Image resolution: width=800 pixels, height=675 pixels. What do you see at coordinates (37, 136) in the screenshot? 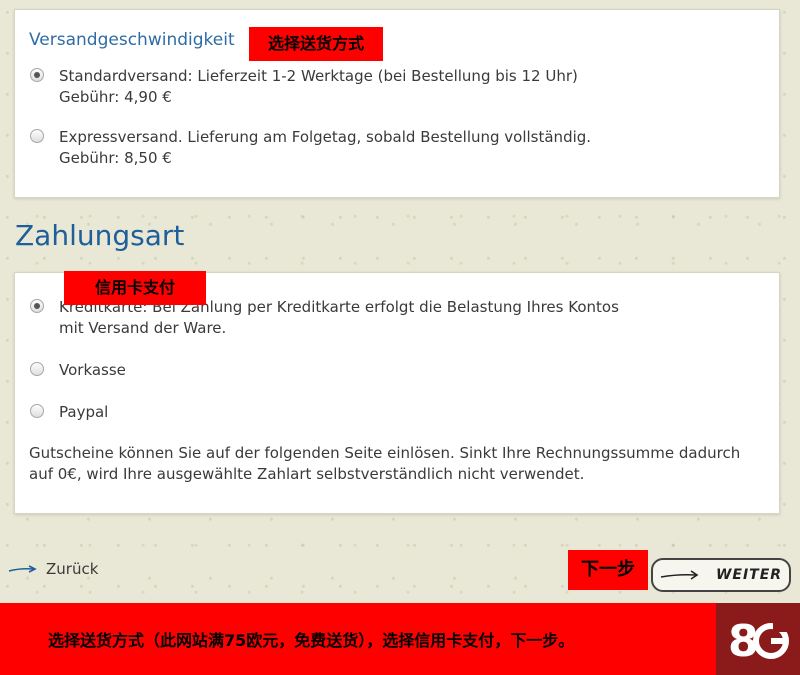
I see `radio-express-shipping` at bounding box center [37, 136].